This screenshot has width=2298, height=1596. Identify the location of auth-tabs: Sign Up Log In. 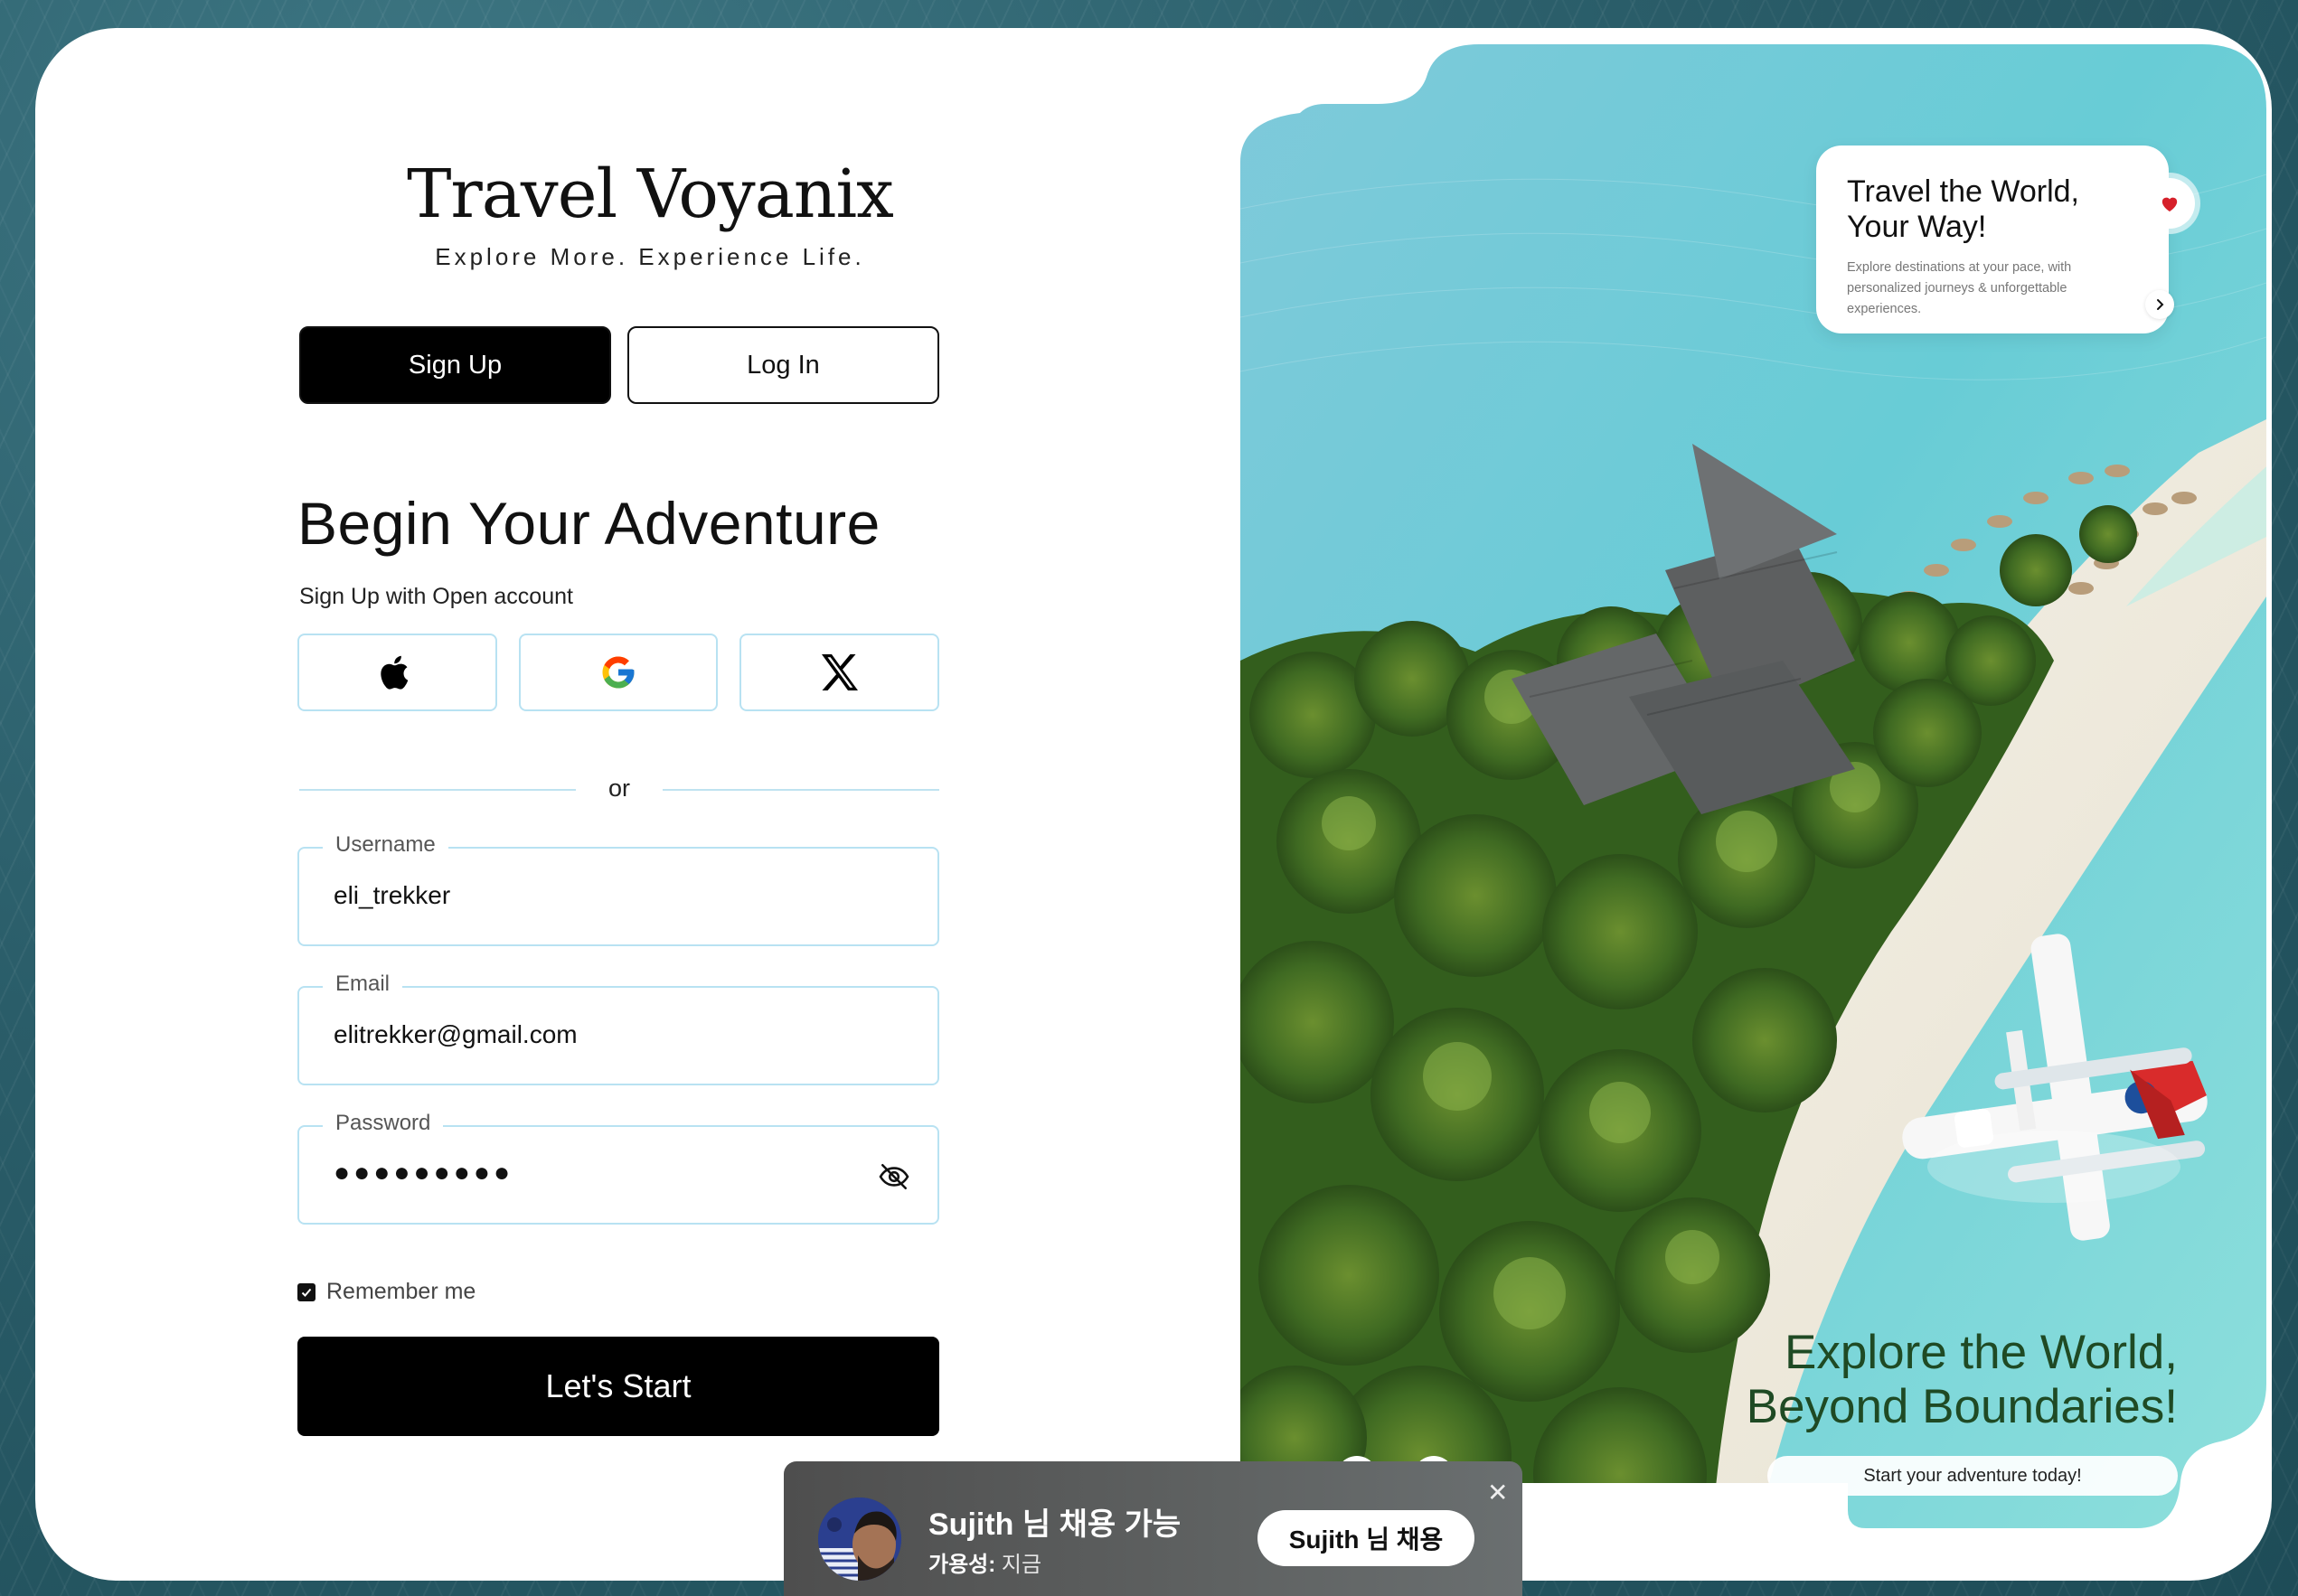
(619, 365).